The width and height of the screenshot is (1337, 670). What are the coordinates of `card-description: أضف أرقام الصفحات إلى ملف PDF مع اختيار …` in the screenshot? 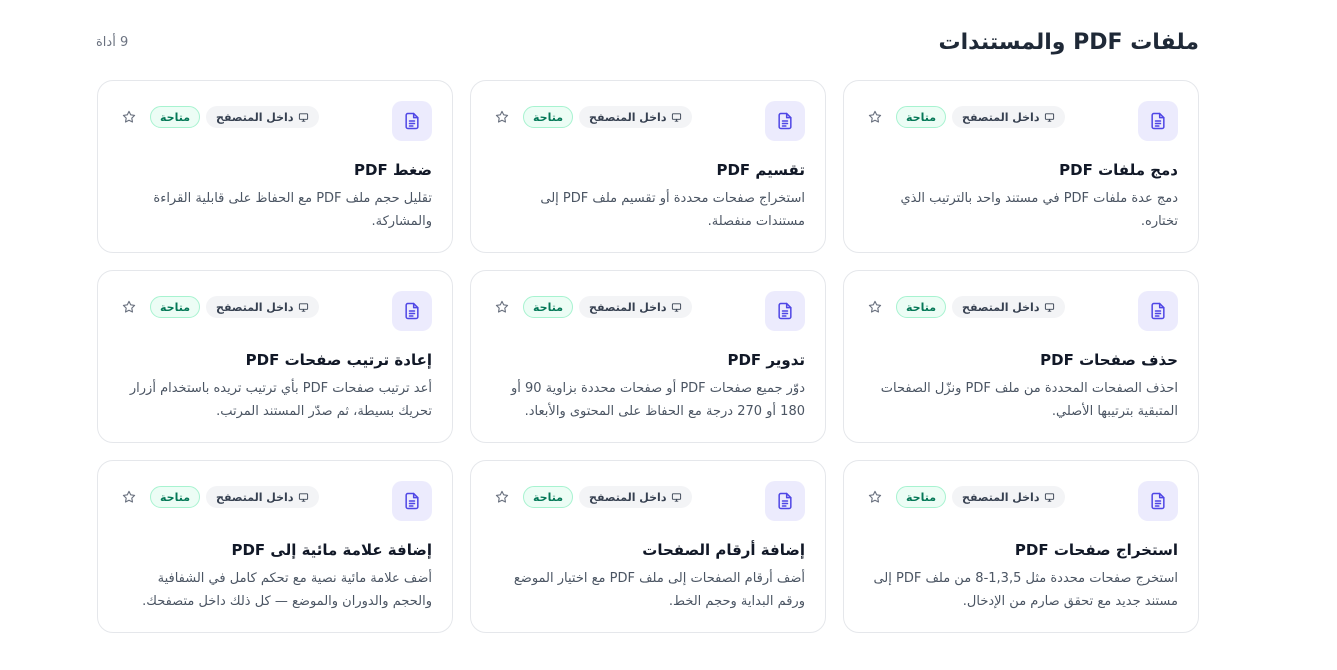 It's located at (659, 590).